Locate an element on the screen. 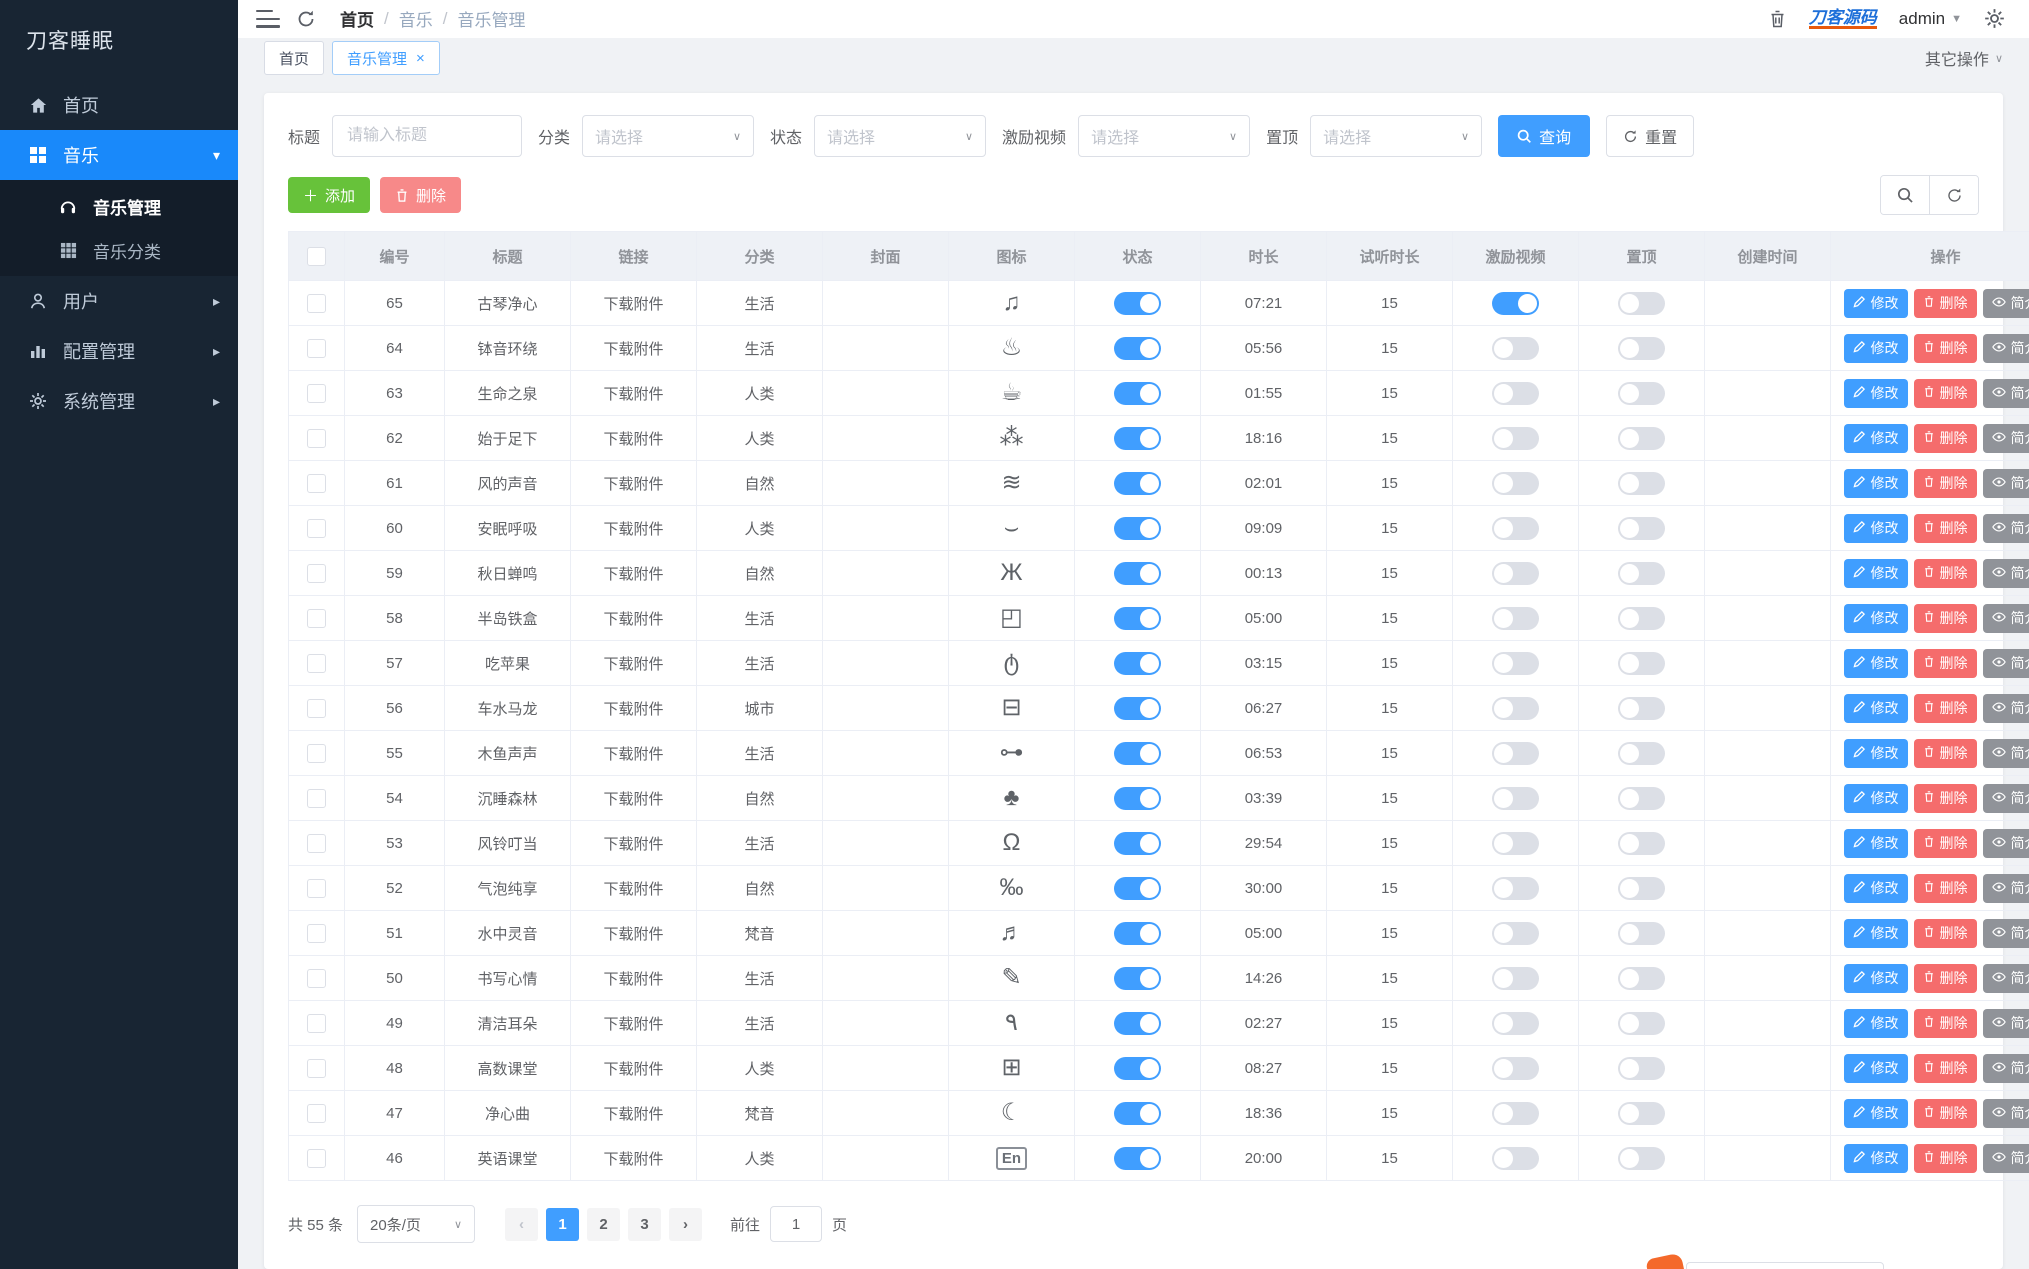 This screenshot has width=2029, height=1269. tab-音乐管理: 音乐管理 × is located at coordinates (386, 58).